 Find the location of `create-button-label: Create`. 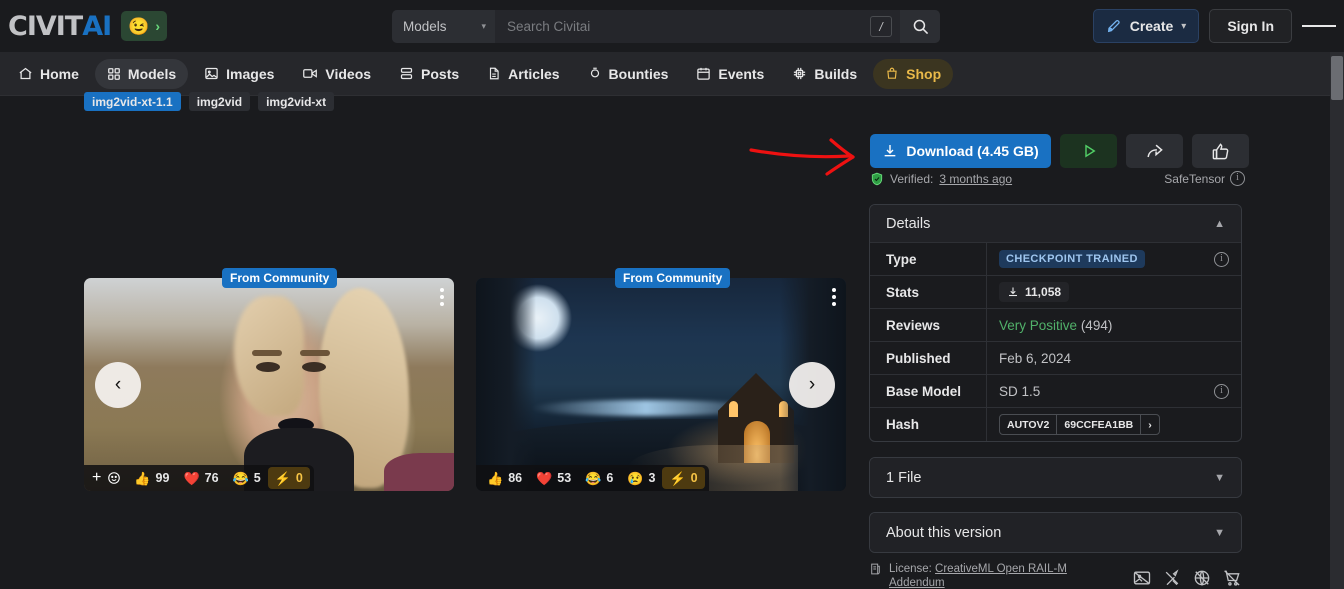

create-button-label: Create is located at coordinates (1151, 26).